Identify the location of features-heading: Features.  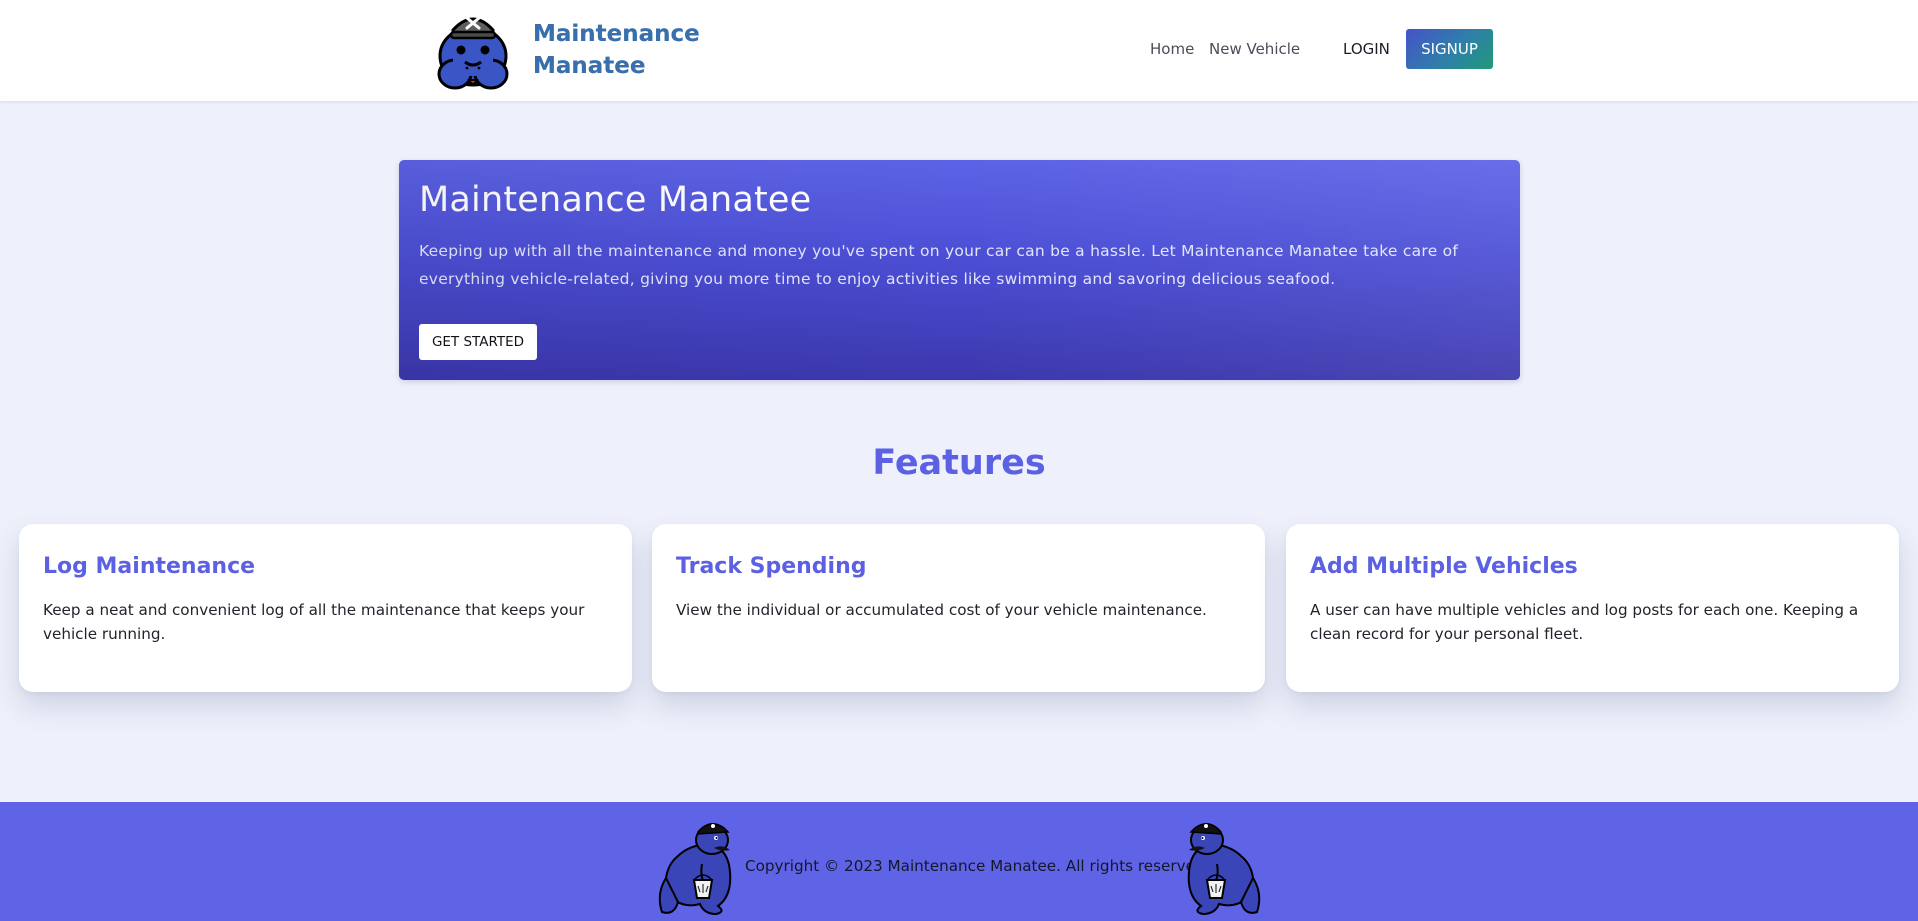
(959, 463).